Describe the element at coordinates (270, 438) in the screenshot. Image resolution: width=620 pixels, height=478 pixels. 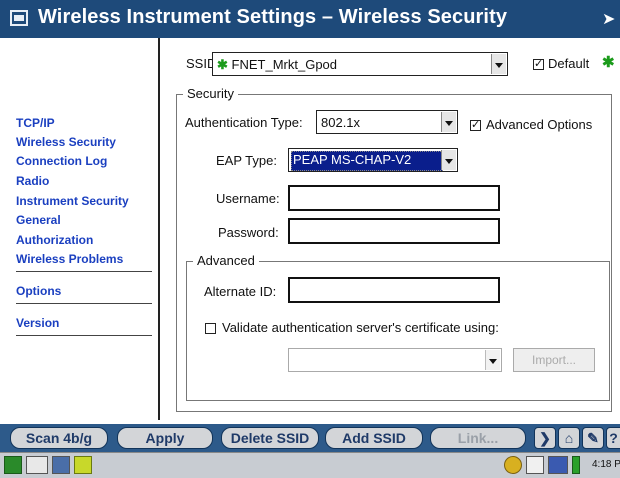
I see `delete-ssid-button: Delete SSID` at that location.